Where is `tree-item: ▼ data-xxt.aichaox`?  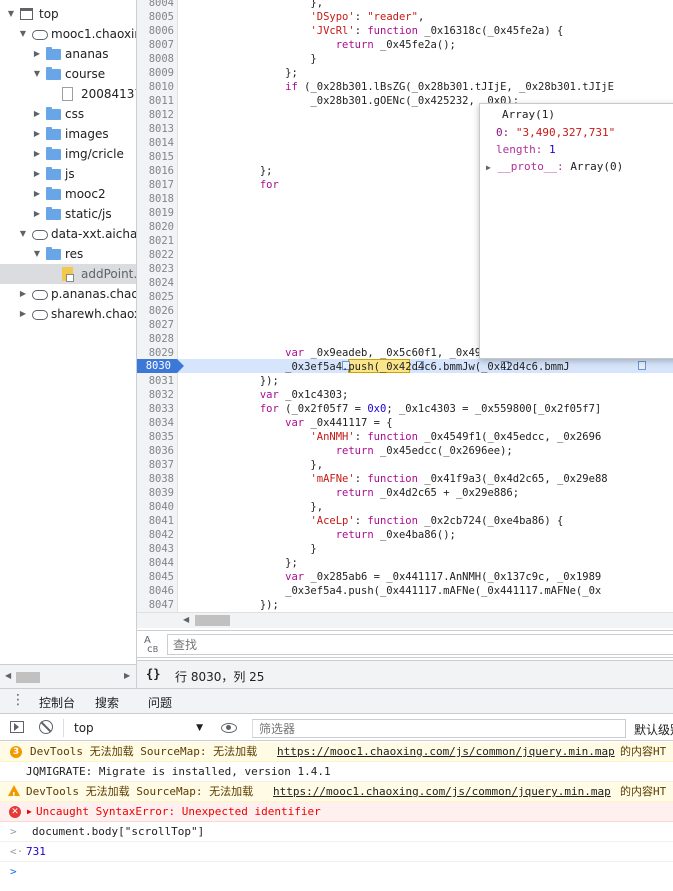 tree-item: ▼ data-xxt.aichaox is located at coordinates (68, 234).